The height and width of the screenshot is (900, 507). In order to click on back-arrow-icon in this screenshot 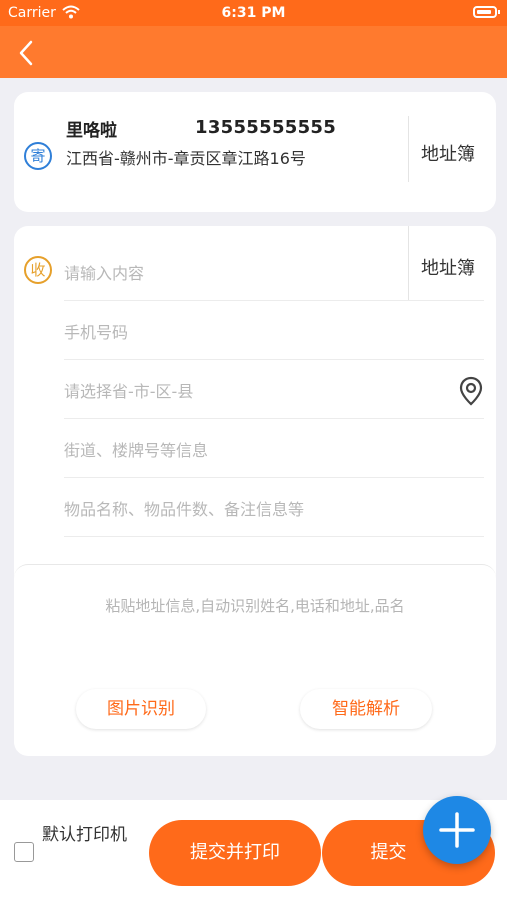, I will do `click(27, 53)`.